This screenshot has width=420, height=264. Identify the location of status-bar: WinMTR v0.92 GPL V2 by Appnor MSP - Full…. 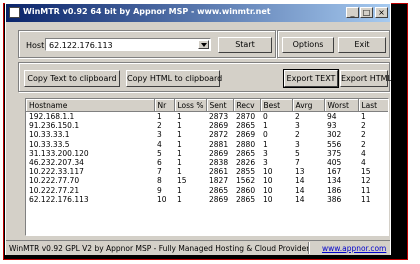
(198, 247).